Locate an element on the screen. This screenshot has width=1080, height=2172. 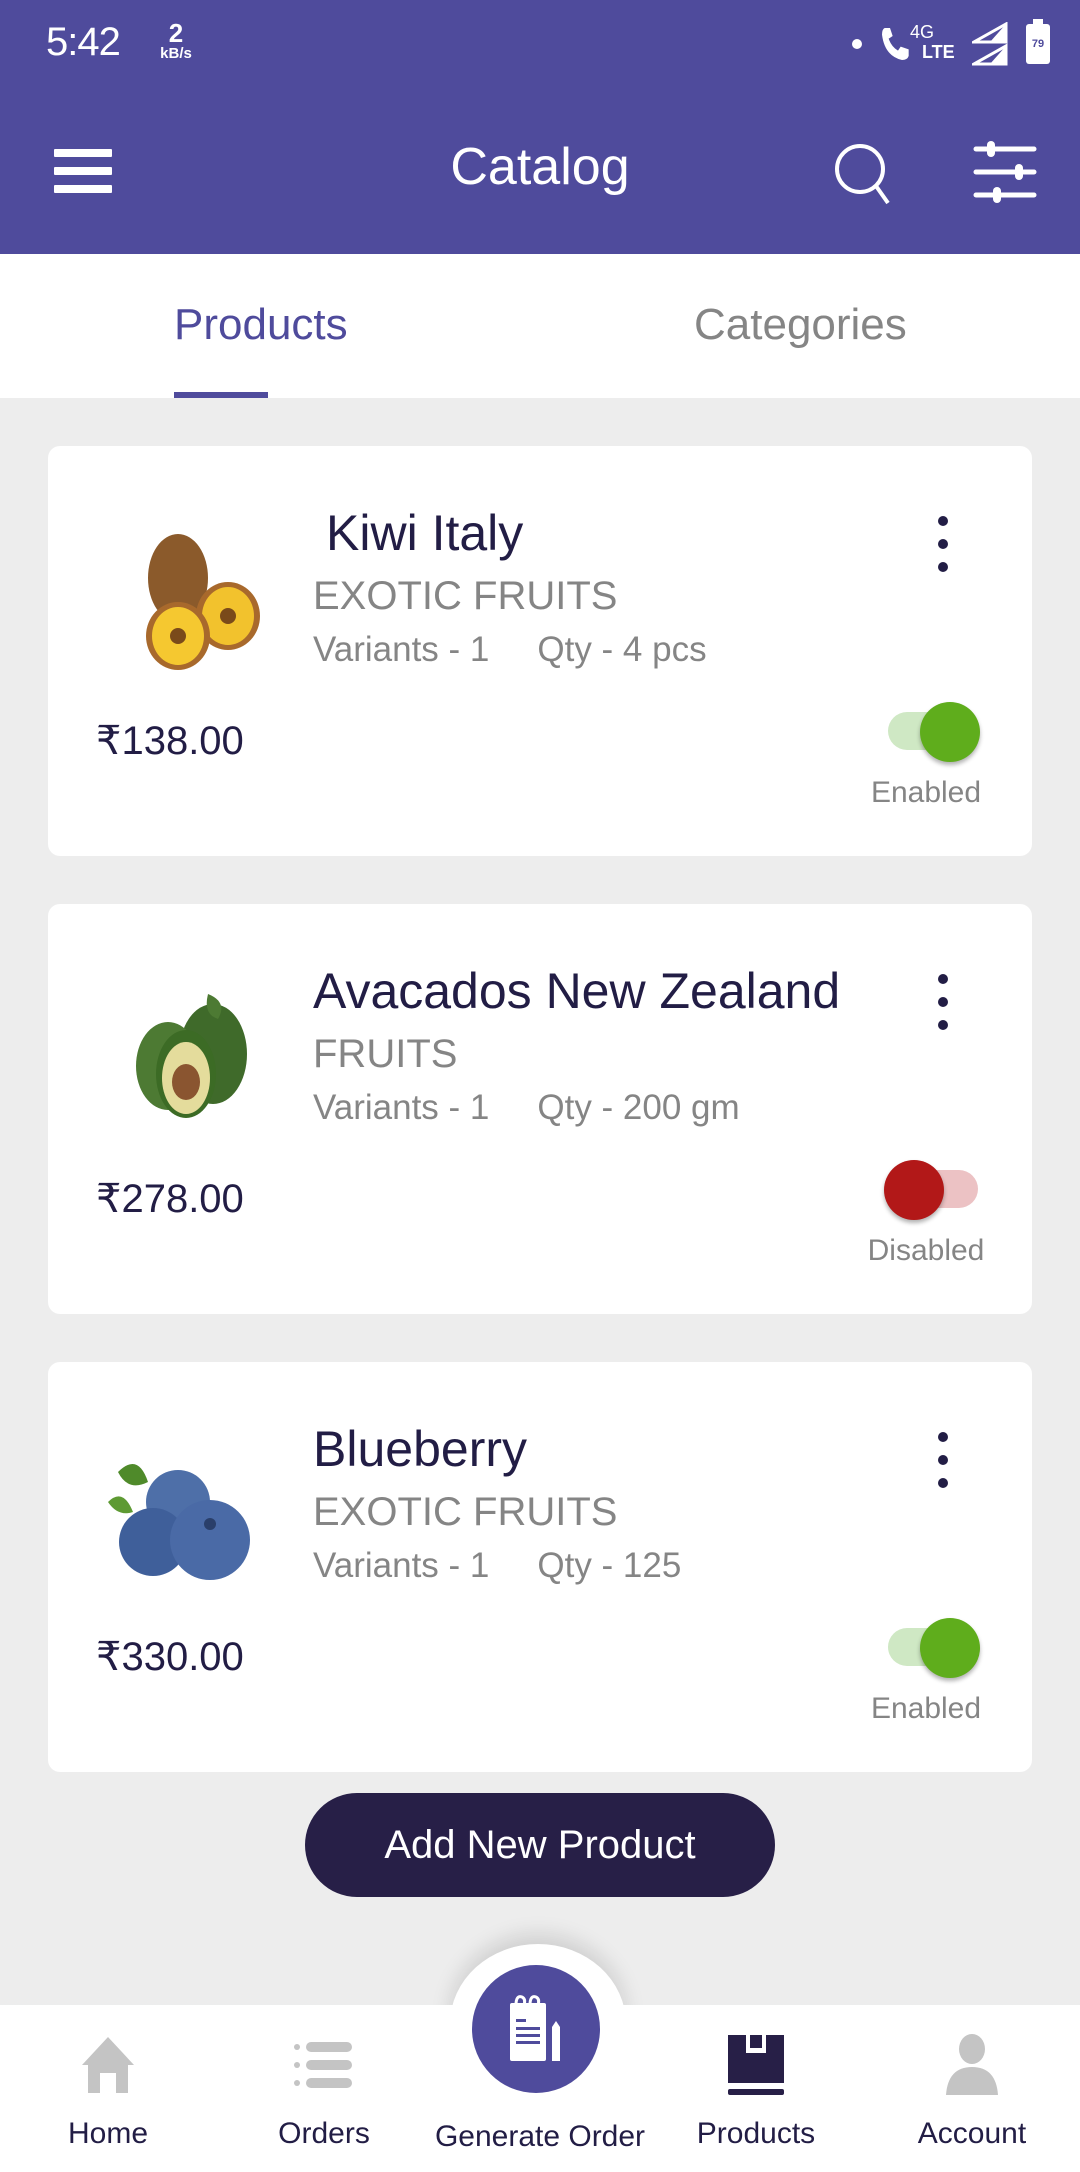
product-name: Avacados New Zealand is located at coordinates (577, 991).